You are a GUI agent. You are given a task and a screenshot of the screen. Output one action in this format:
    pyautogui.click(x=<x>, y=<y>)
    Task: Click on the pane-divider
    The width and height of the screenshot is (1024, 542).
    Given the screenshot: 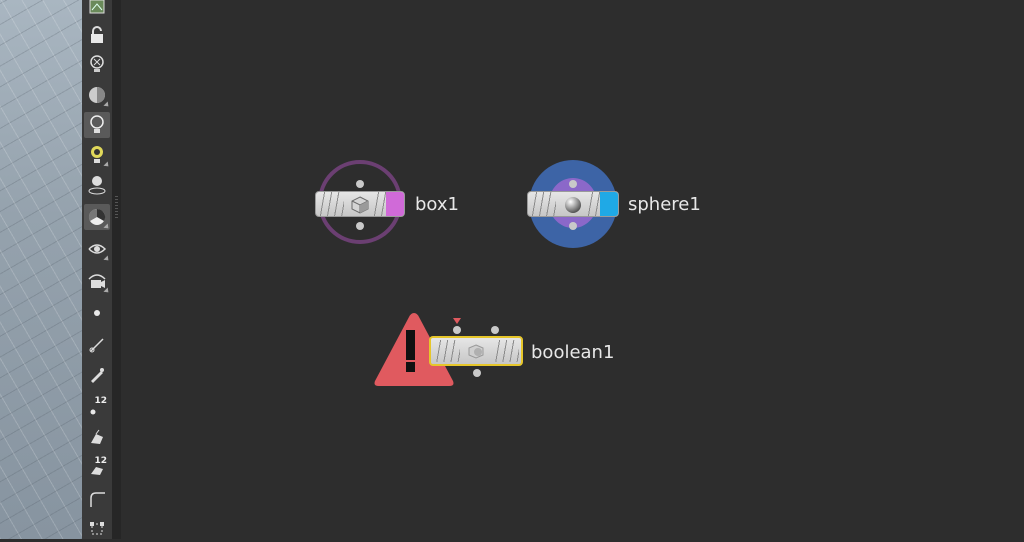 What is the action you would take?
    pyautogui.click(x=116, y=269)
    